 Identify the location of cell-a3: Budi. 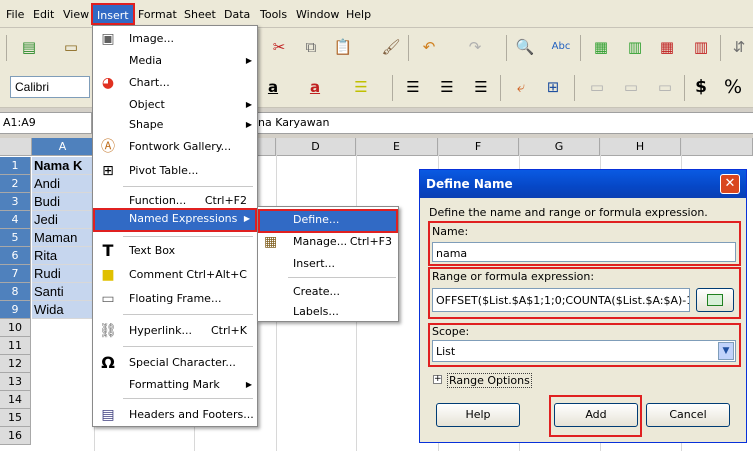
(63, 202).